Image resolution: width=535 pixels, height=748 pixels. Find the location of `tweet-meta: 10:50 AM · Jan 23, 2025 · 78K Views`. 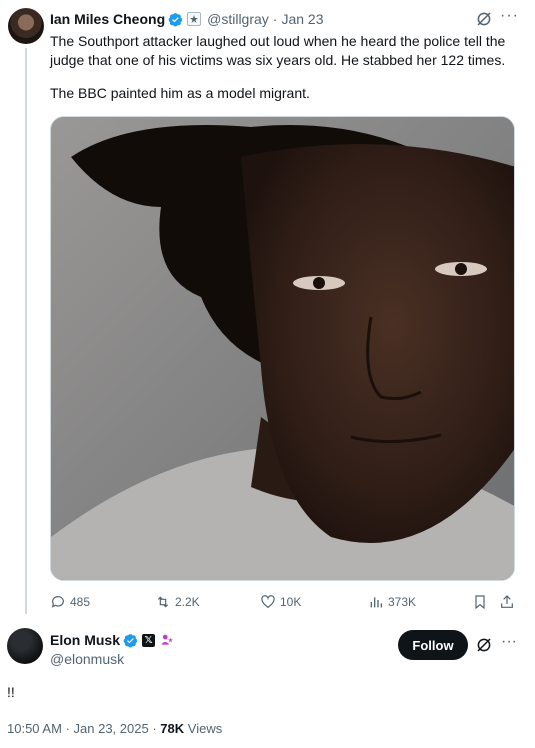

tweet-meta: 10:50 AM · Jan 23, 2025 · 78K Views is located at coordinates (114, 728).